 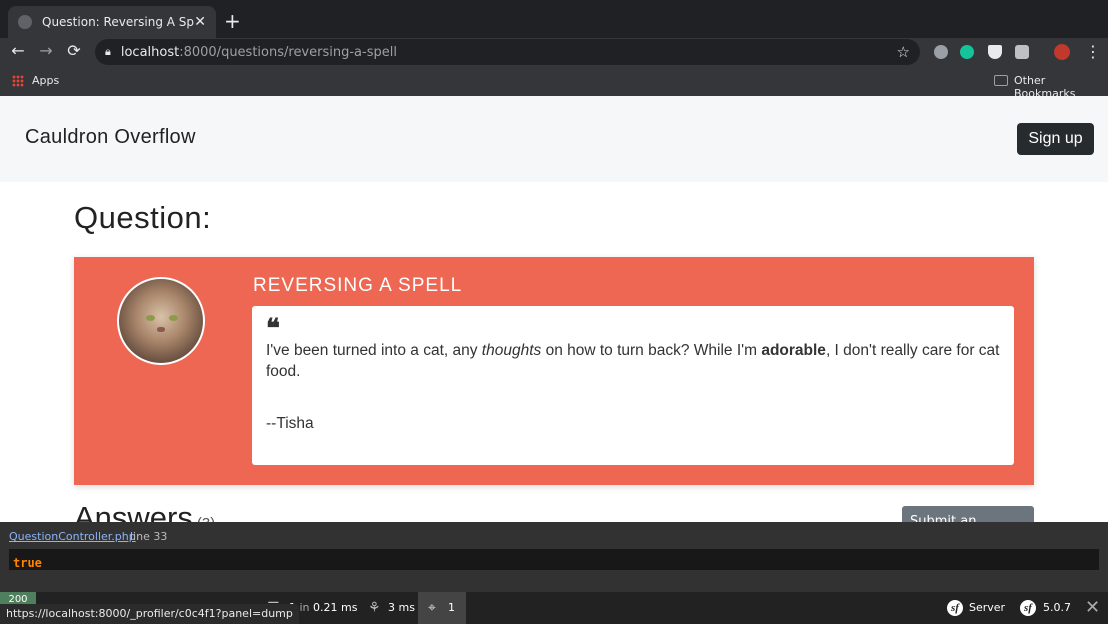 I want to click on init-time-icon: ⚘, so click(x=374, y=608).